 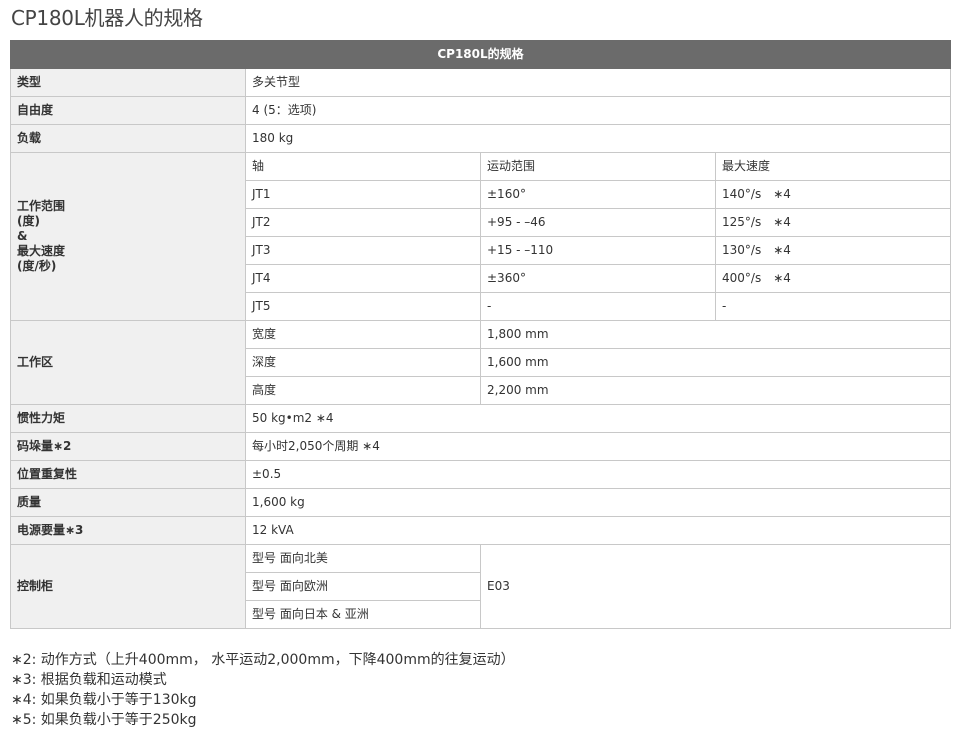 I want to click on workarea-value: 1,800 mm, so click(x=715, y=334).